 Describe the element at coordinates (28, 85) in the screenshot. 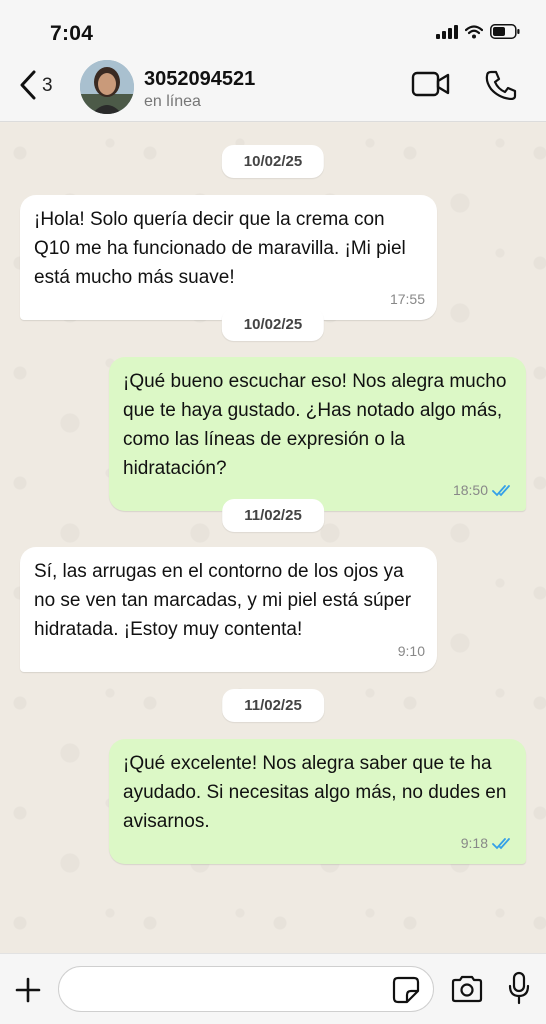

I see `chevron-left-icon` at that location.